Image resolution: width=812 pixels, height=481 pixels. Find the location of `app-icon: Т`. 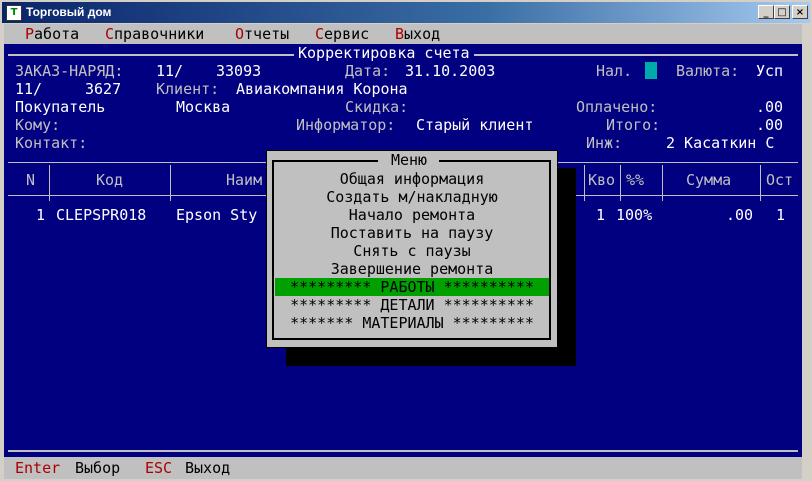

app-icon: Т is located at coordinates (14, 13).